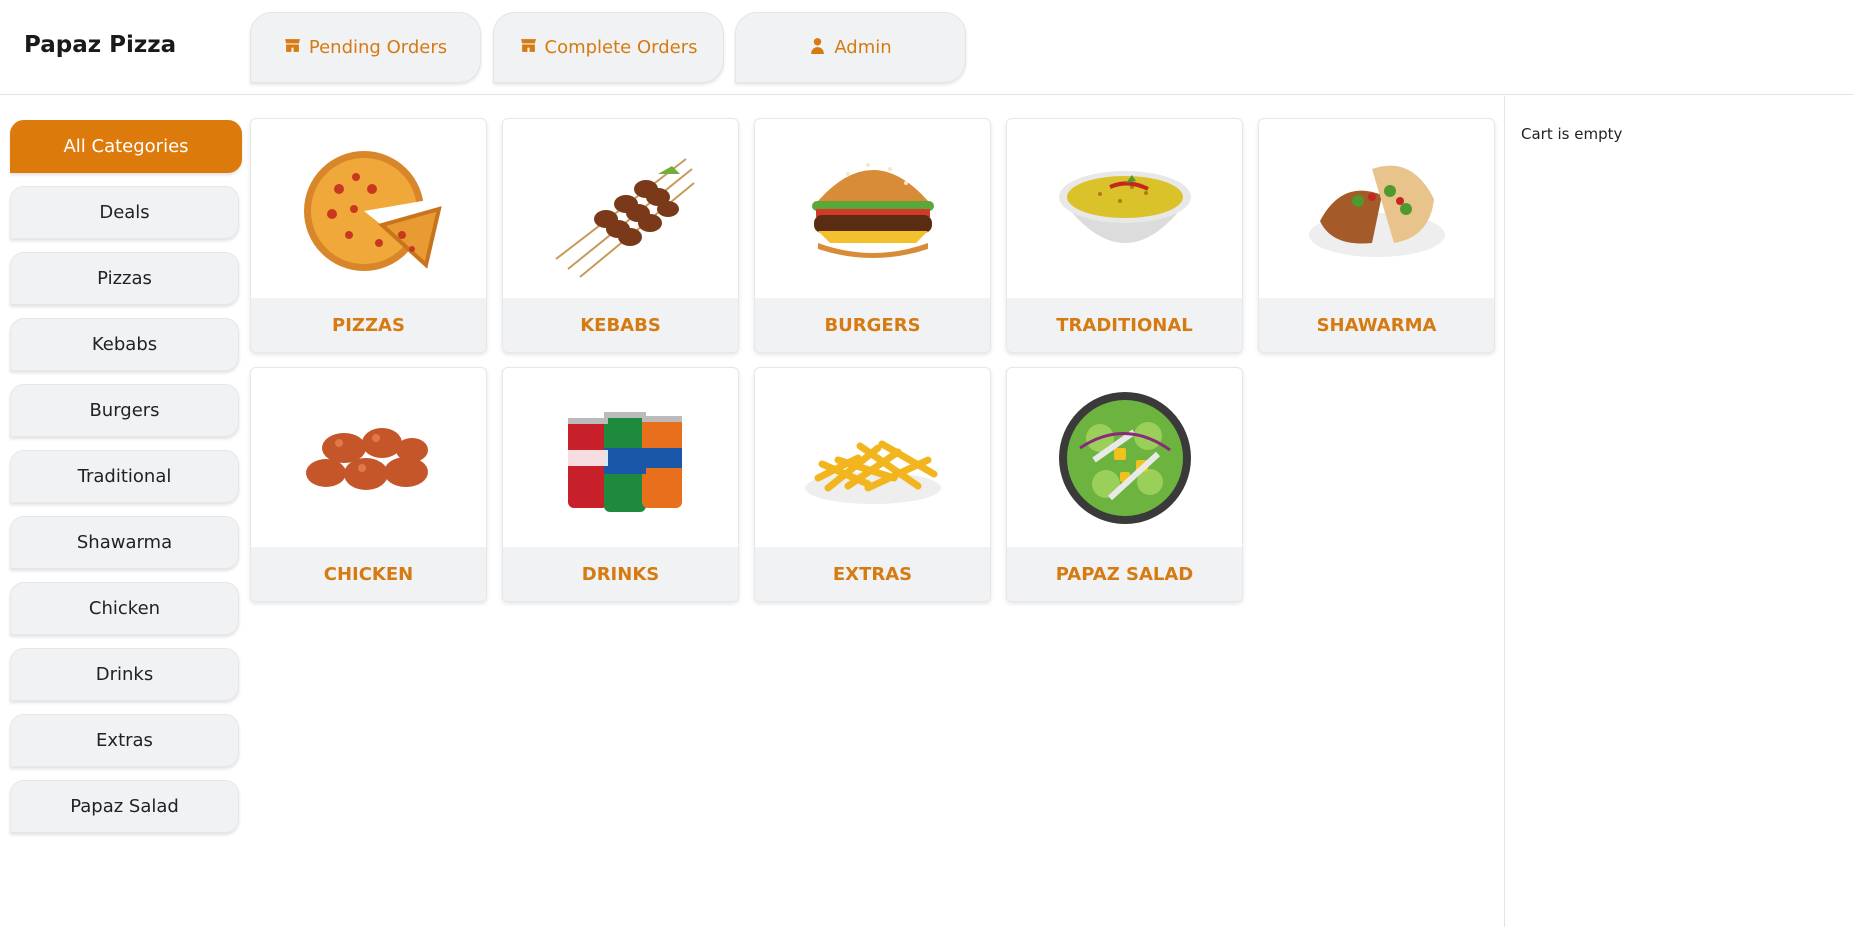 This screenshot has height=927, width=1854. What do you see at coordinates (124, 278) in the screenshot?
I see `category-pizzas: Pizzas` at bounding box center [124, 278].